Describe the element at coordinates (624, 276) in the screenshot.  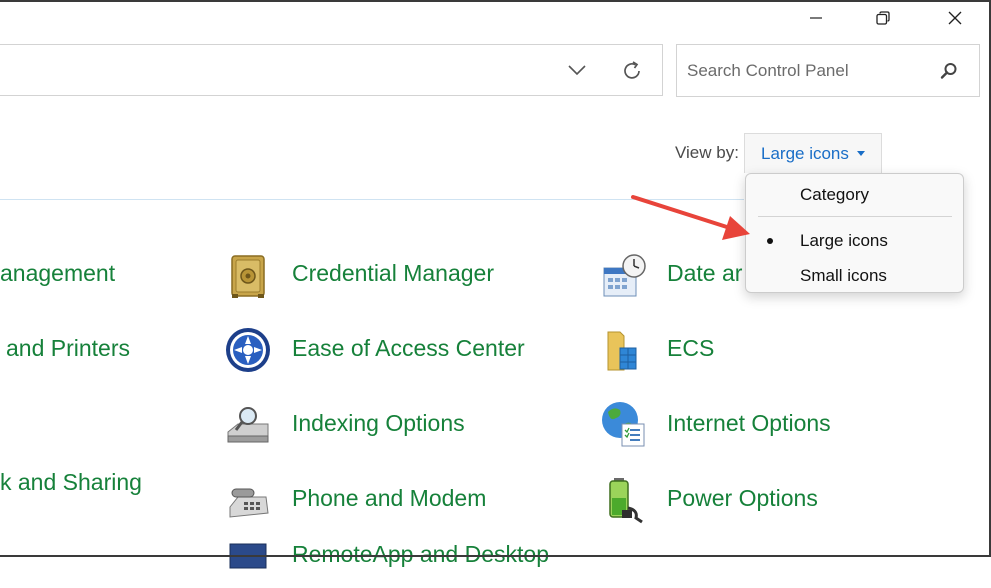
I see `calendar-clock-icon` at that location.